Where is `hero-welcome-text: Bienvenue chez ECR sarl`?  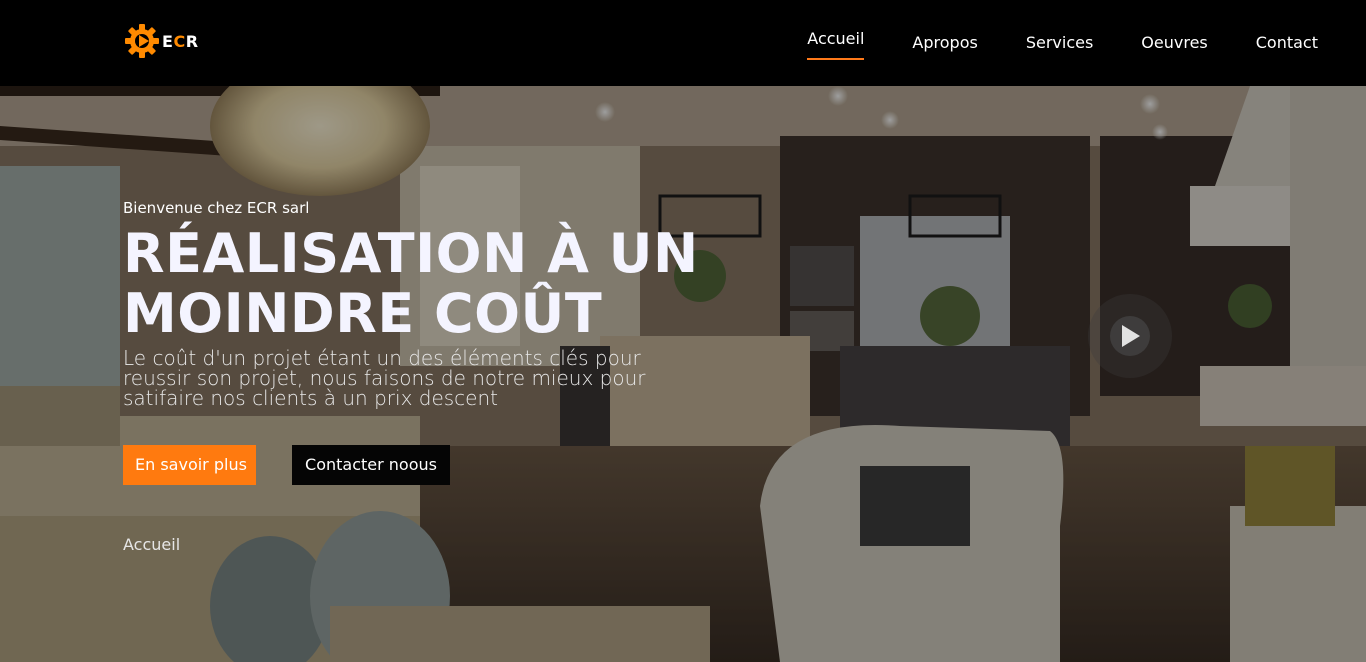 hero-welcome-text: Bienvenue chez ECR sarl is located at coordinates (216, 208).